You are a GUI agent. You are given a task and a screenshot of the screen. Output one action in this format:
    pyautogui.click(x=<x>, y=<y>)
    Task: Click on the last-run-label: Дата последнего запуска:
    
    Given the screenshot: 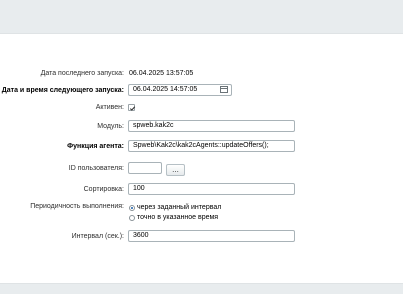 What is the action you would take?
    pyautogui.click(x=82, y=73)
    